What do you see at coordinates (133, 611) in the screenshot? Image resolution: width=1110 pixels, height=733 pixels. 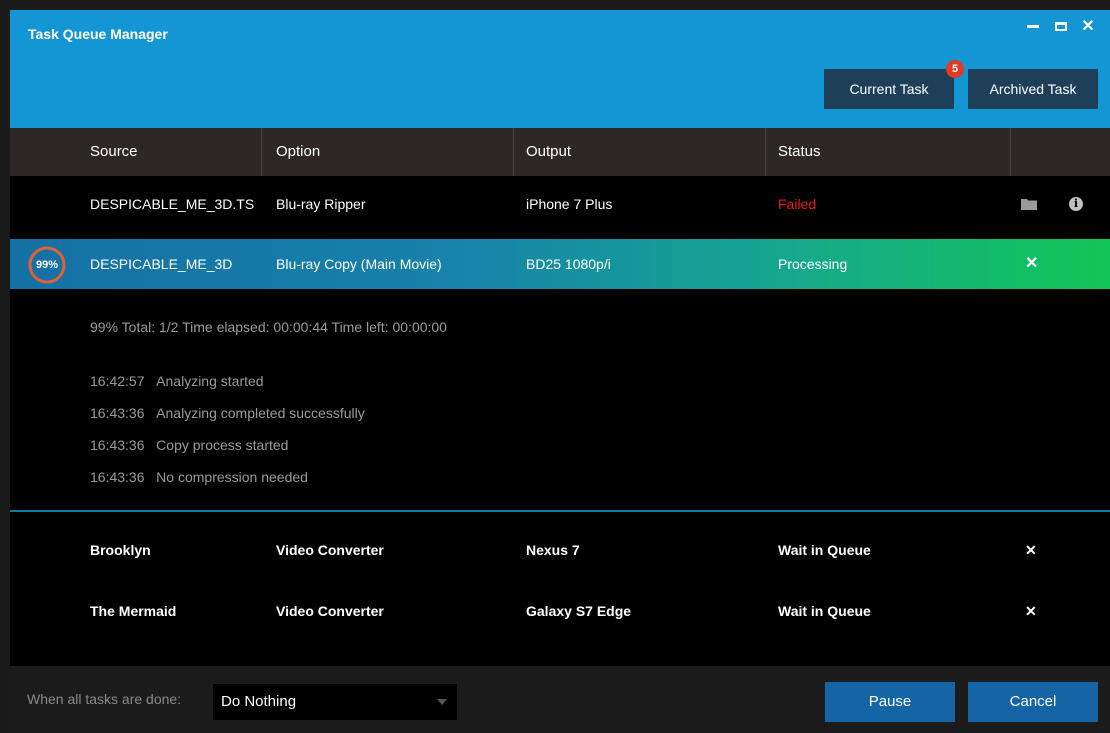 I see `task-source: The Mermaid` at bounding box center [133, 611].